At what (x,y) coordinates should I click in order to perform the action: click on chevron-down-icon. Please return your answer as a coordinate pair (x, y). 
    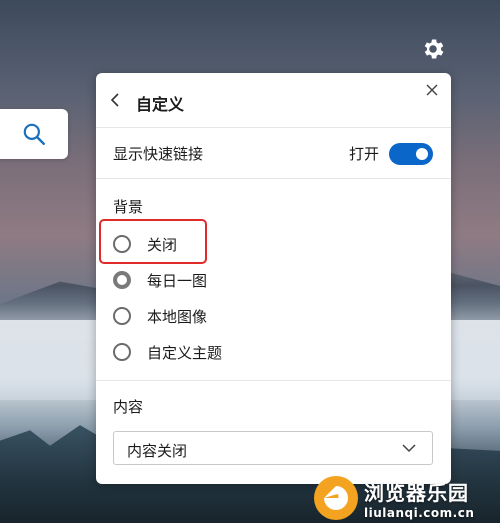
    Looking at the image, I should click on (409, 448).